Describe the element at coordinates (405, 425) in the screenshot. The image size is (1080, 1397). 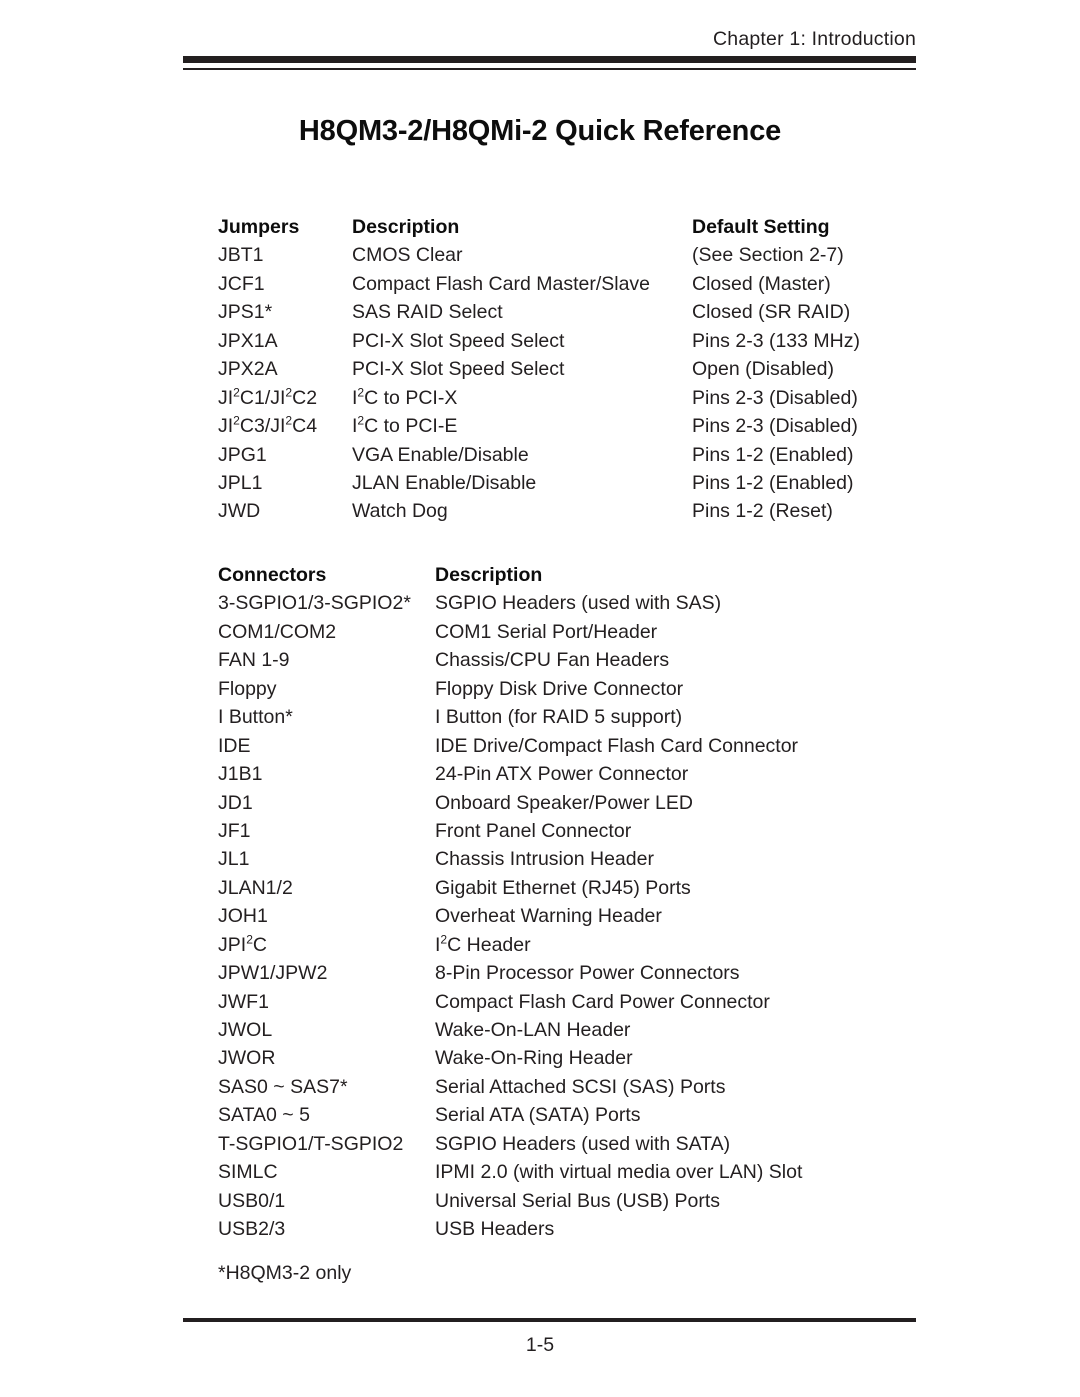
I see `cell-description: I2C to PCI-E` at that location.